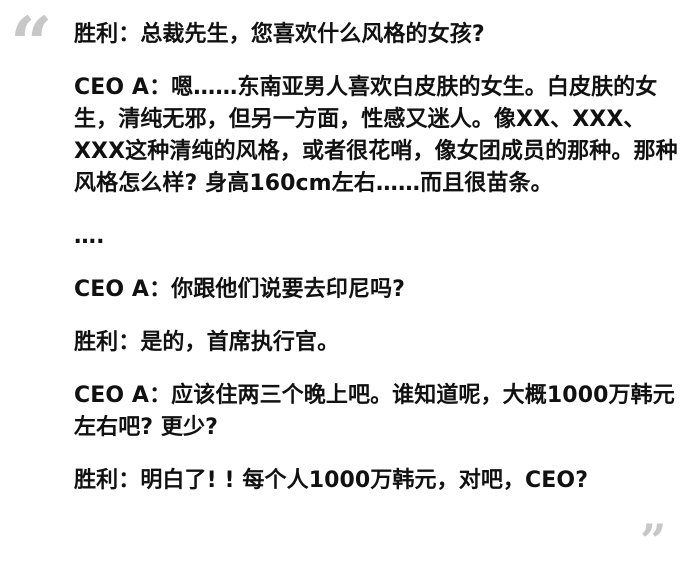  I want to click on dialogue-paragraph: 胜利：明白了! ! 每个人1000万韩元，对吧，CEO?, so click(380, 481).